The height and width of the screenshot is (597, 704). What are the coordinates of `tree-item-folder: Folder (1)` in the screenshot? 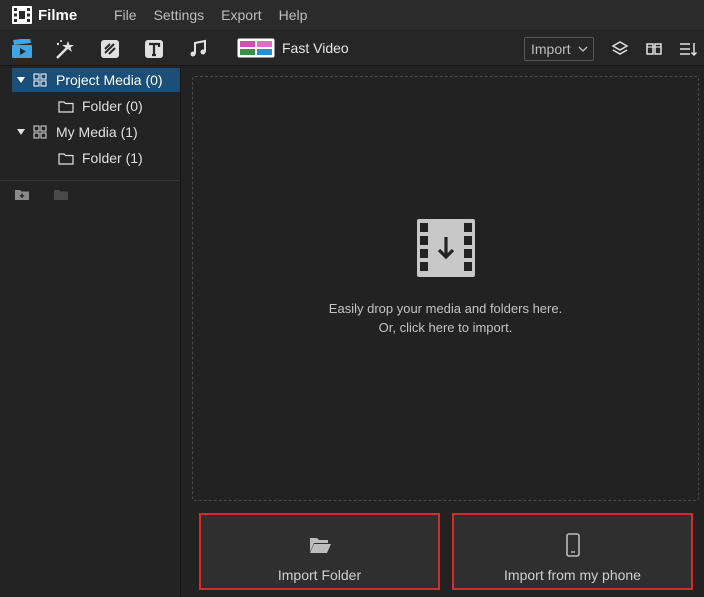 It's located at (96, 158).